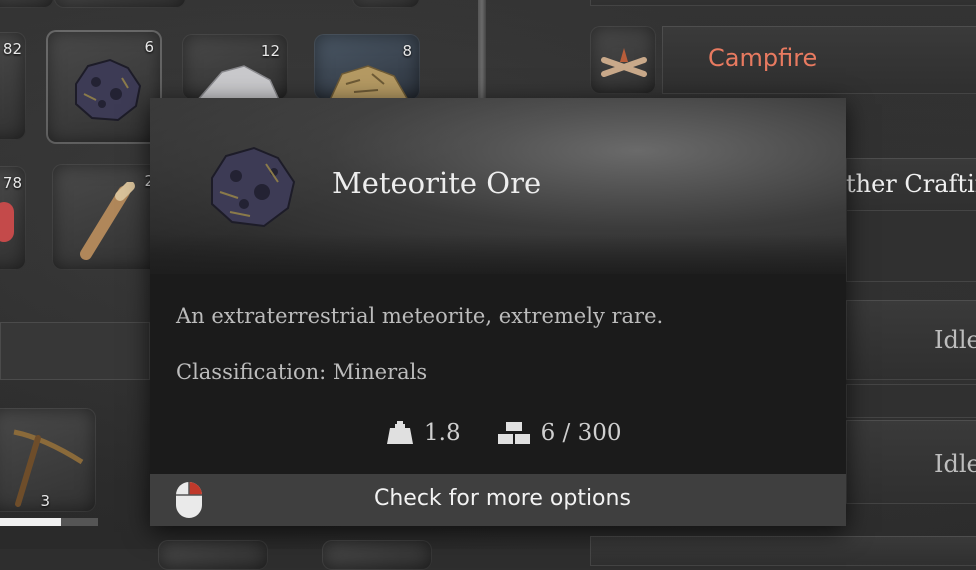 The image size is (976, 570). What do you see at coordinates (107, 221) in the screenshot?
I see `wooden-club-icon` at bounding box center [107, 221].